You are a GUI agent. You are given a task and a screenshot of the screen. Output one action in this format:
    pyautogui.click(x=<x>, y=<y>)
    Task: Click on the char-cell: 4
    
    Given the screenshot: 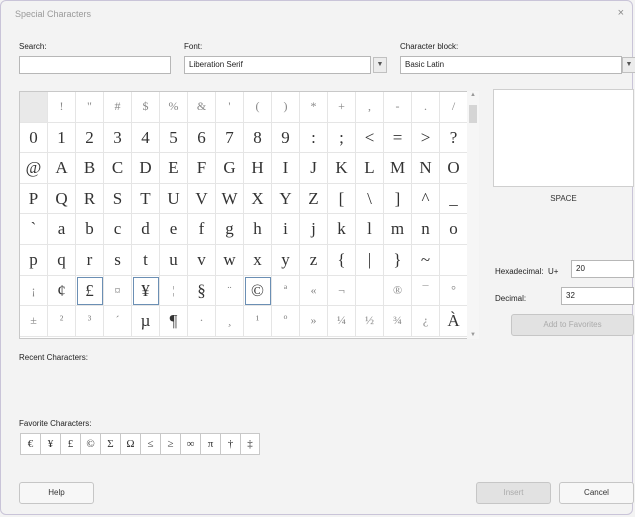 What is the action you would take?
    pyautogui.click(x=146, y=138)
    